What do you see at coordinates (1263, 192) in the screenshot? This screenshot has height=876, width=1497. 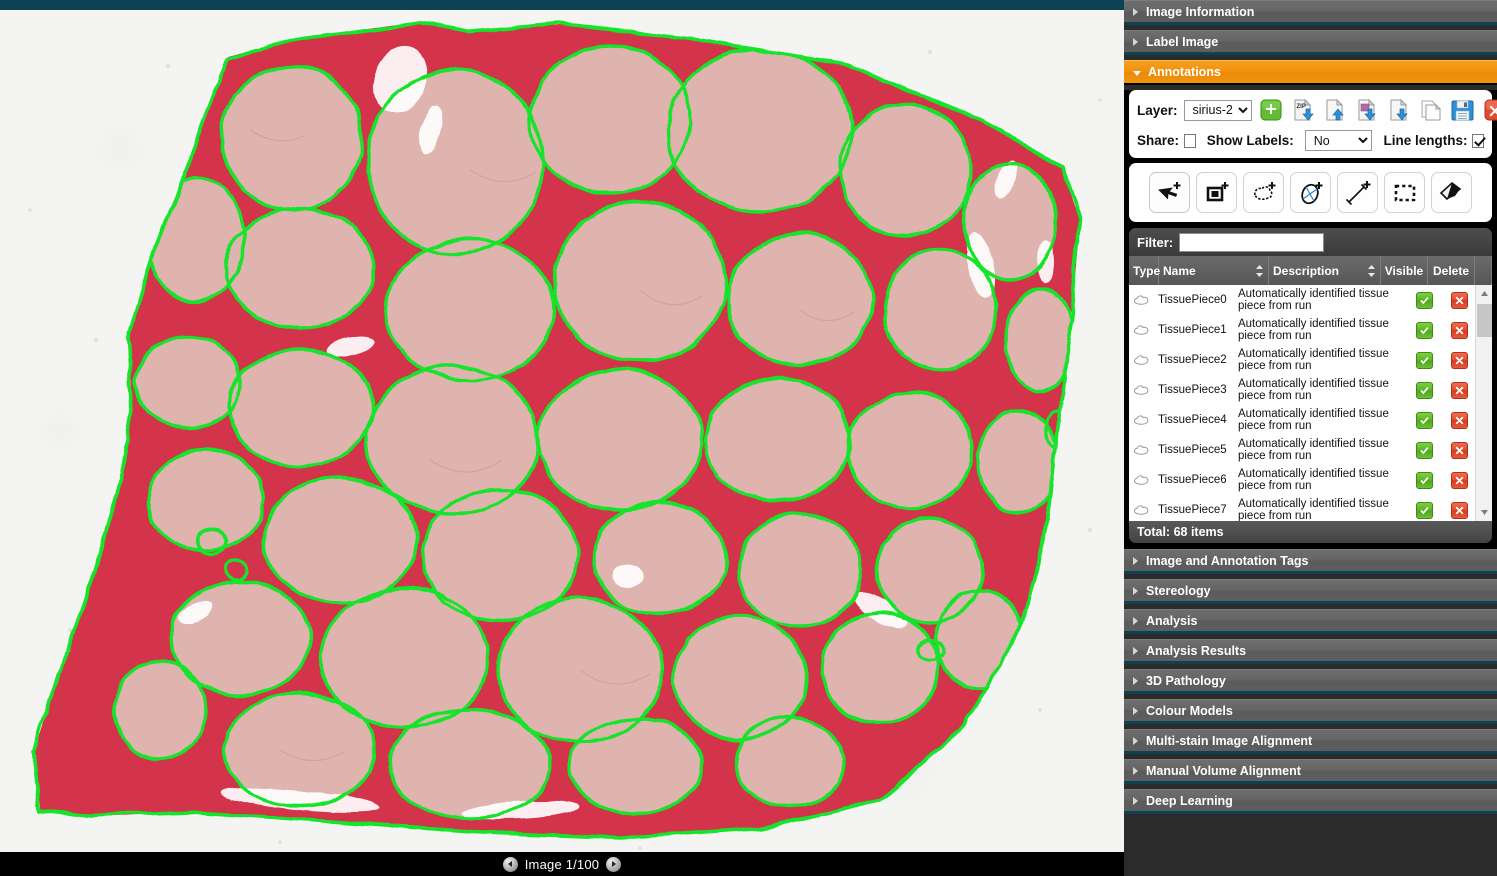 I see `freehand-add-tool` at bounding box center [1263, 192].